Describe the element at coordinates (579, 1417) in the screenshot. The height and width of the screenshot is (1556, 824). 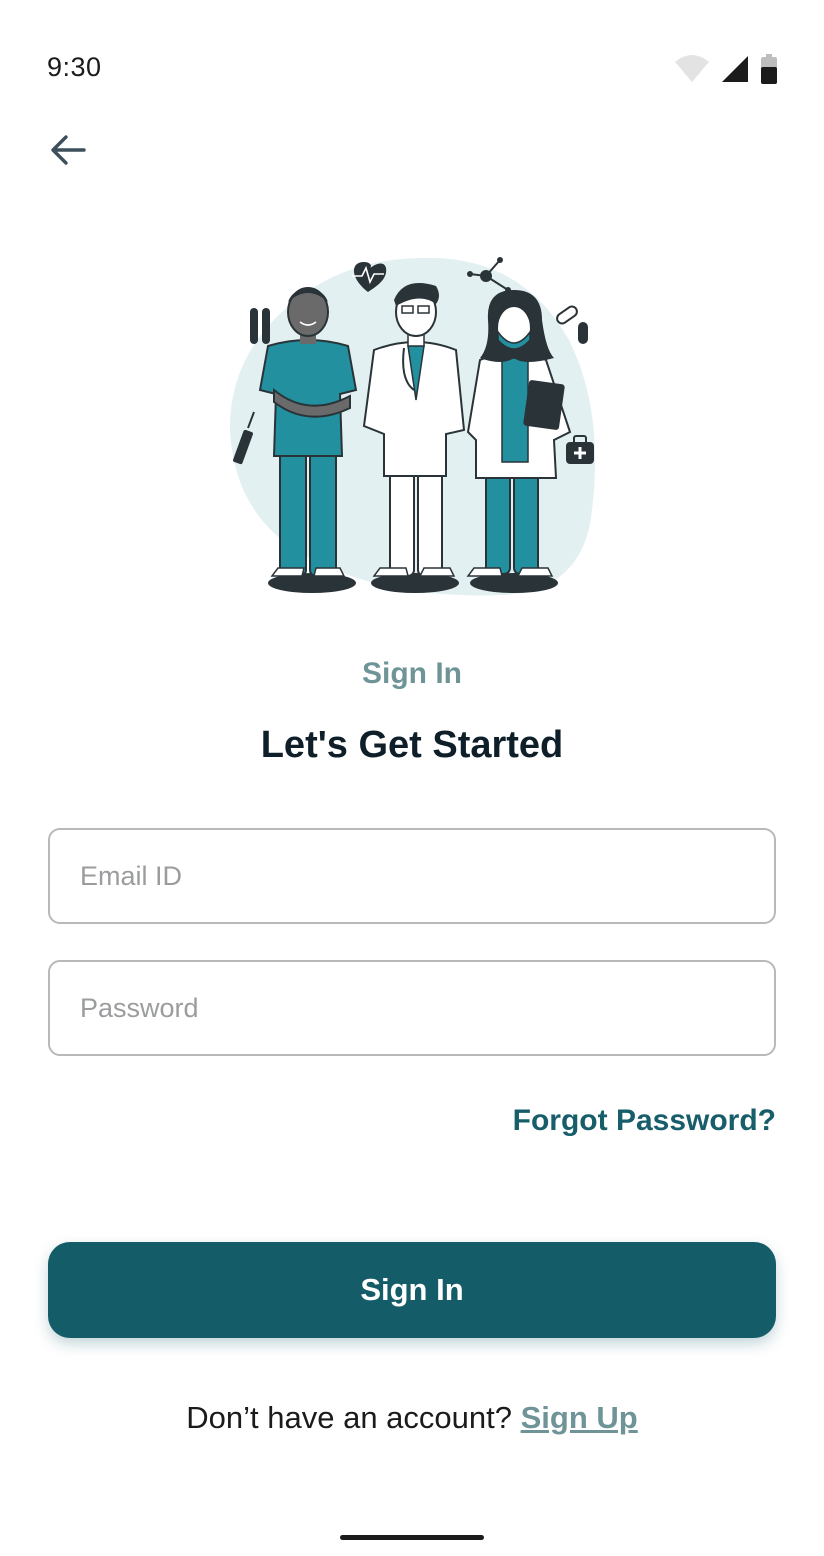
I see `sign-up-link: Sign Up` at that location.